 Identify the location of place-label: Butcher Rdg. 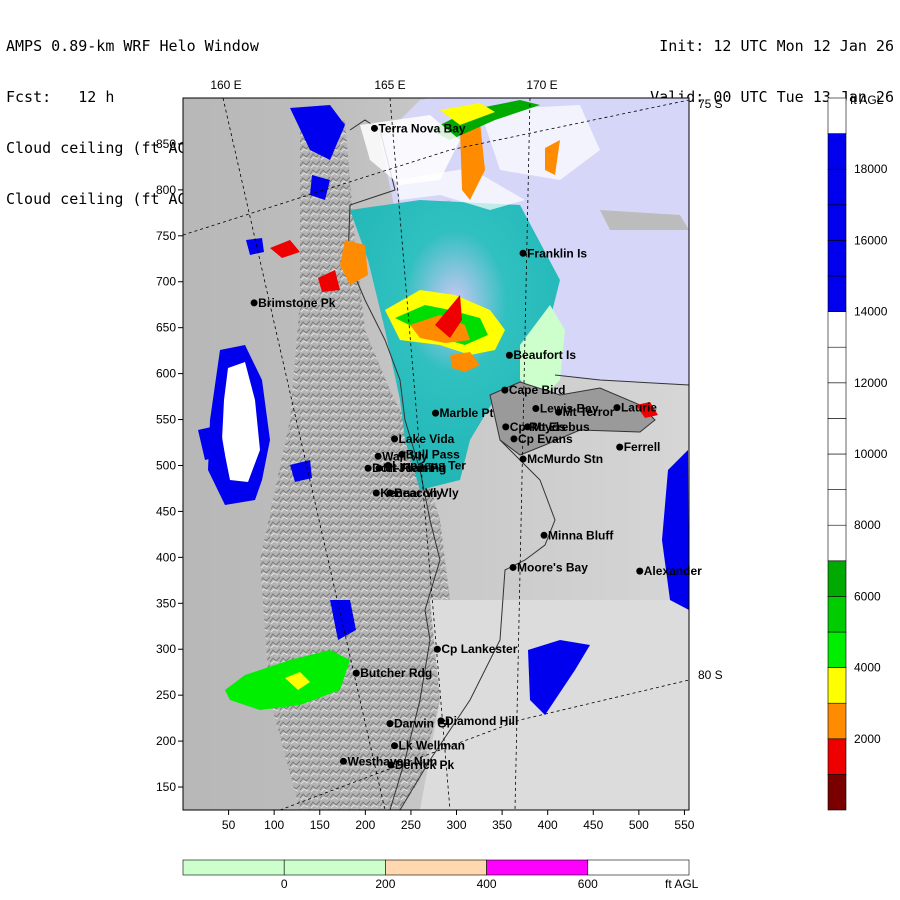
(396, 673).